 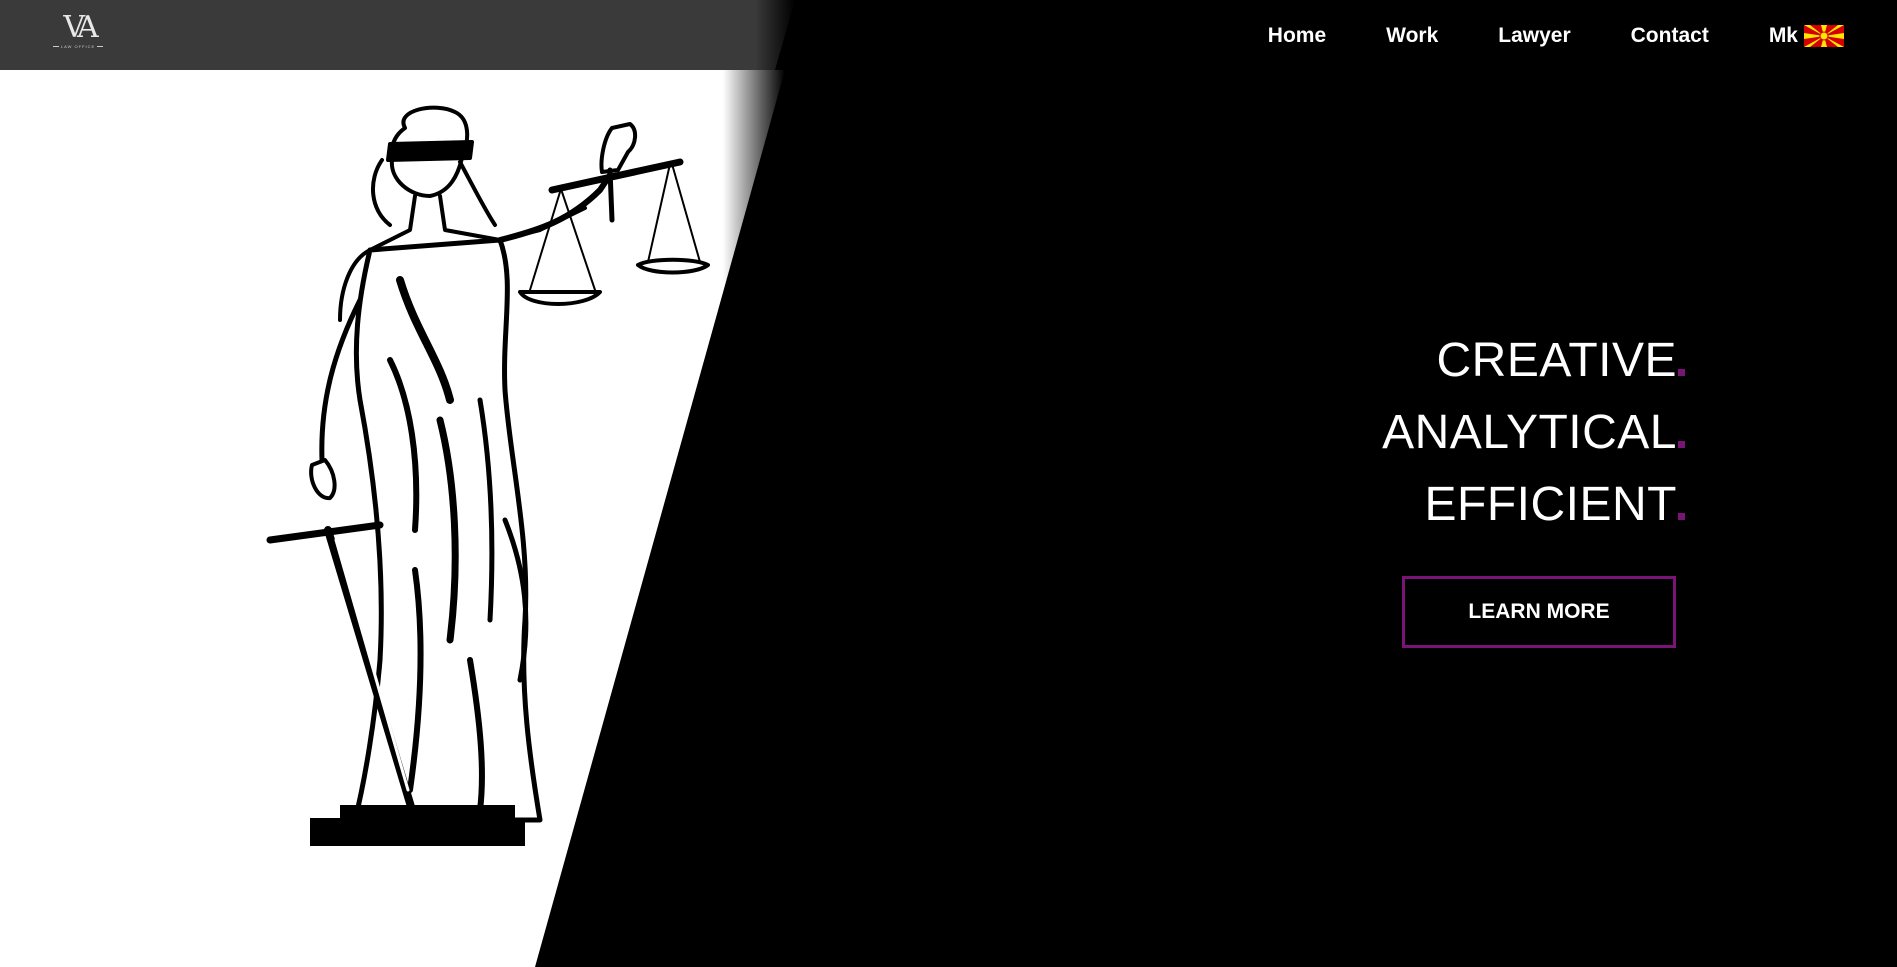 What do you see at coordinates (1534, 36) in the screenshot?
I see `nav-link-lawyer: Lawyer` at bounding box center [1534, 36].